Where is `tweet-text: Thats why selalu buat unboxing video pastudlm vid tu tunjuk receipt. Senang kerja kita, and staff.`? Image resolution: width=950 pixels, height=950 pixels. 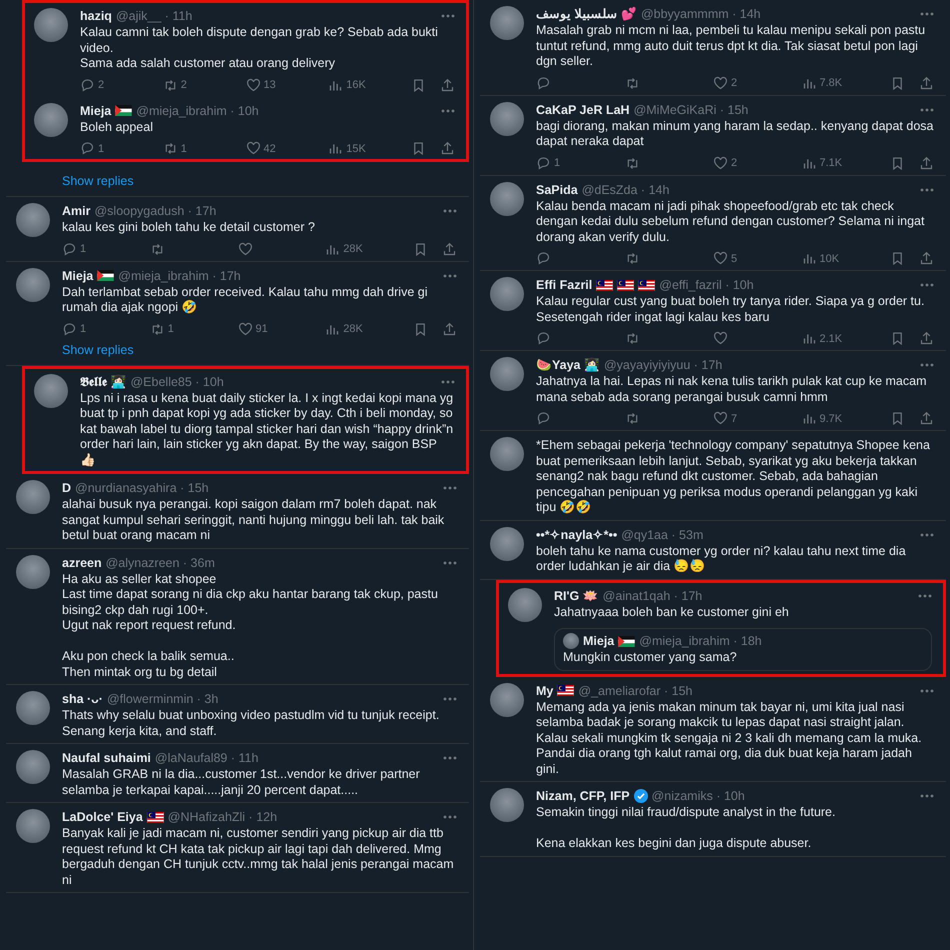
tweet-text: Thats why selalu buat unboxing video pastudlm vid tu tunjuk receipt. Senang kerja kita, and staff. is located at coordinates (251, 723).